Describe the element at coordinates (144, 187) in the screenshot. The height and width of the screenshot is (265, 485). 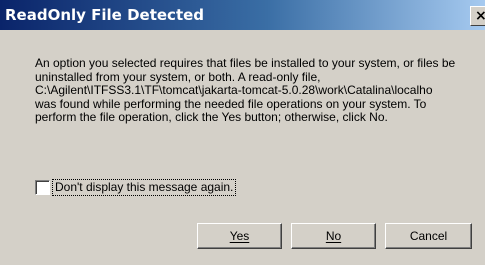
I see `dont-show-again-label: Don't display this message again.` at that location.